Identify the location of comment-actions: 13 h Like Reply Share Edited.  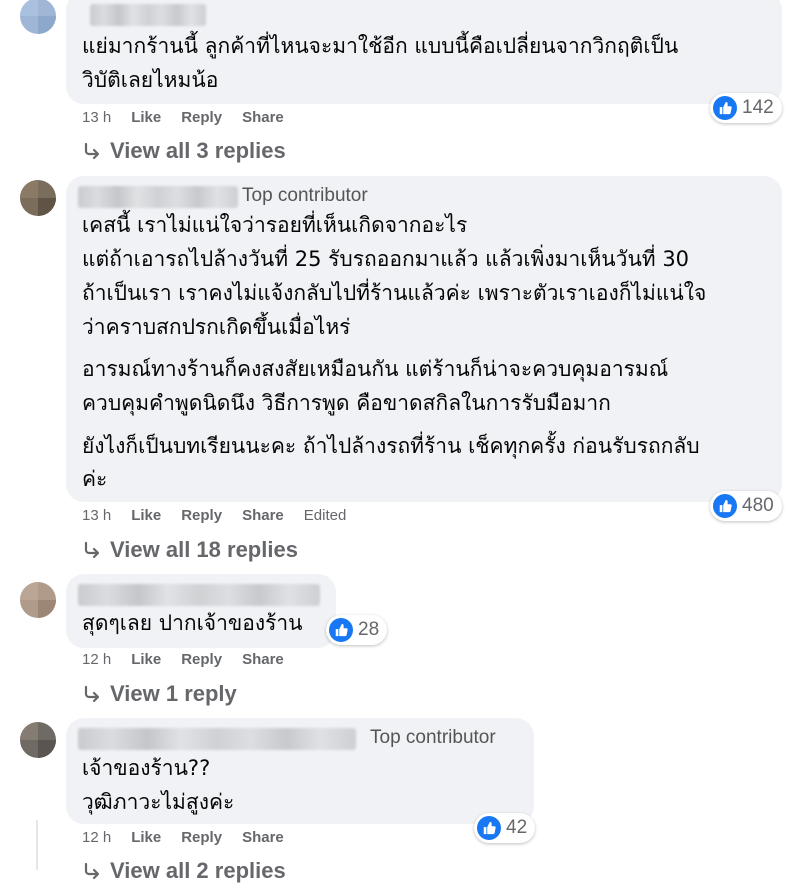
(224, 515).